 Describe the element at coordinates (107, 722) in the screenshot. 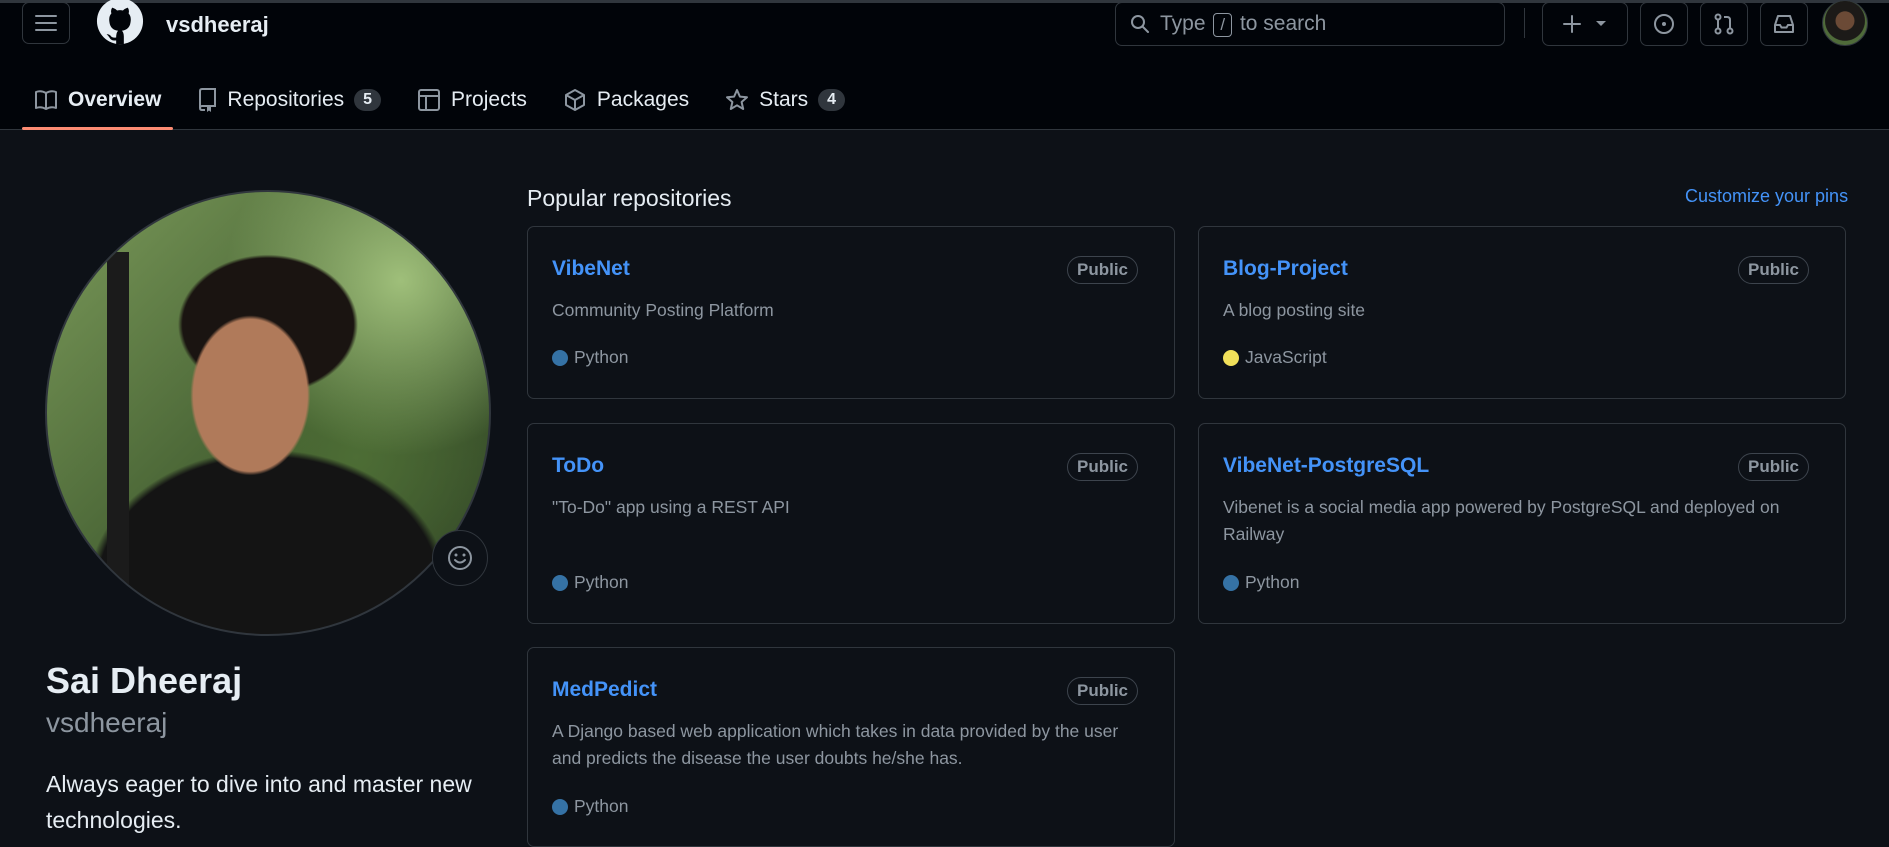

I see `profile-login: vsdheeraj` at that location.